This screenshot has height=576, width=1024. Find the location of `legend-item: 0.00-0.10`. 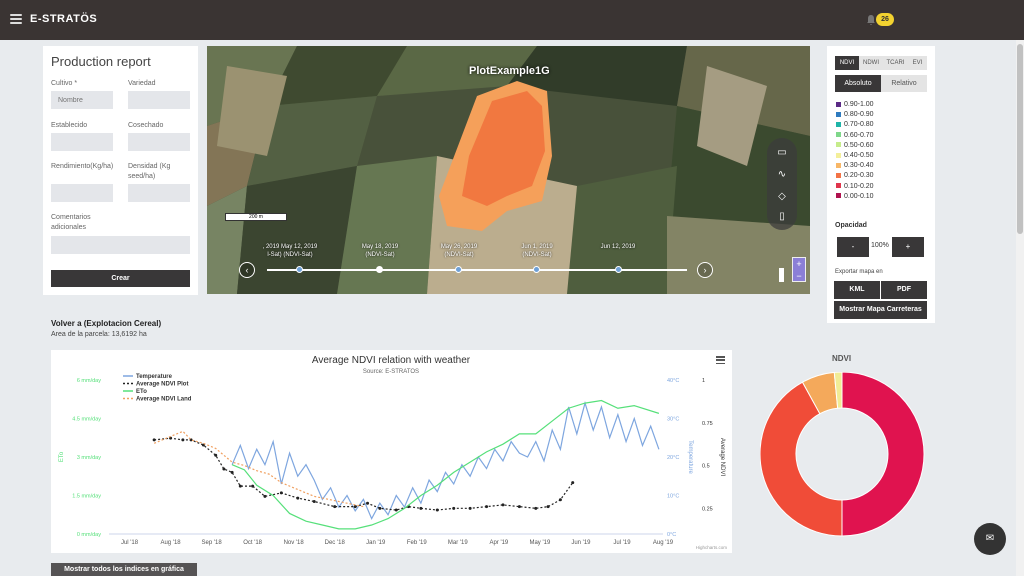

legend-item: 0.00-0.10 is located at coordinates (855, 196).